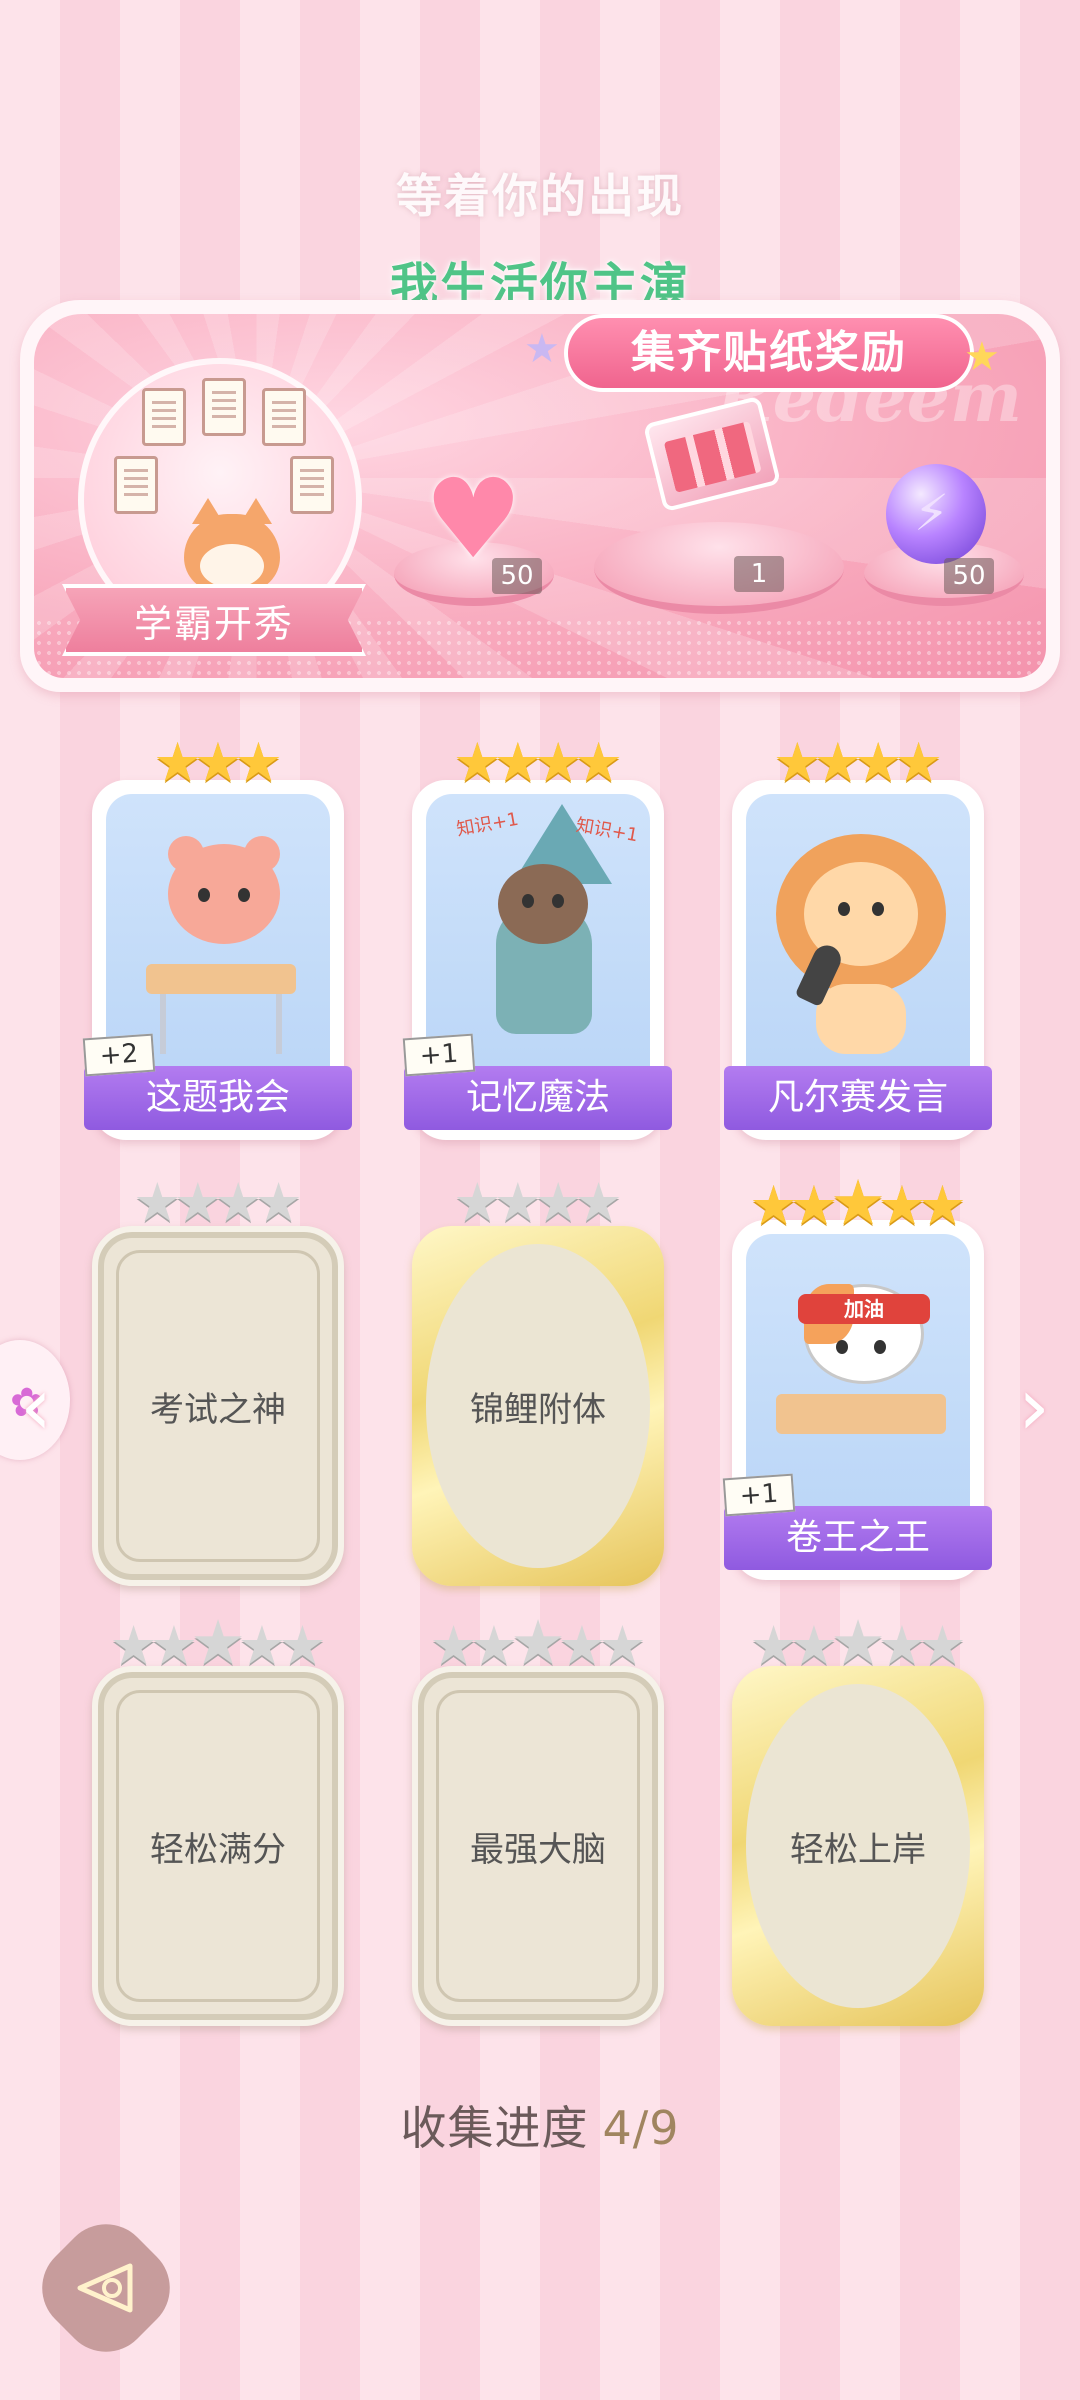 The image size is (1080, 2400). What do you see at coordinates (858, 1098) in the screenshot?
I see `sticker-name: 凡尔赛发言` at bounding box center [858, 1098].